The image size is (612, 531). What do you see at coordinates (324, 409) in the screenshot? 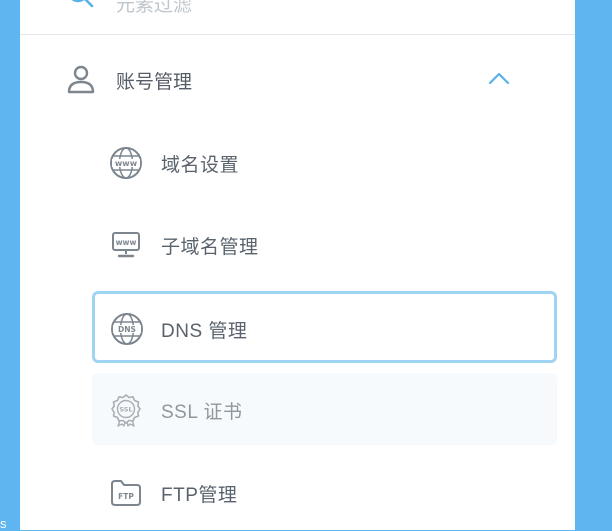
I see `menu-item-ssl-certificate: SSL SSL 证书` at bounding box center [324, 409].